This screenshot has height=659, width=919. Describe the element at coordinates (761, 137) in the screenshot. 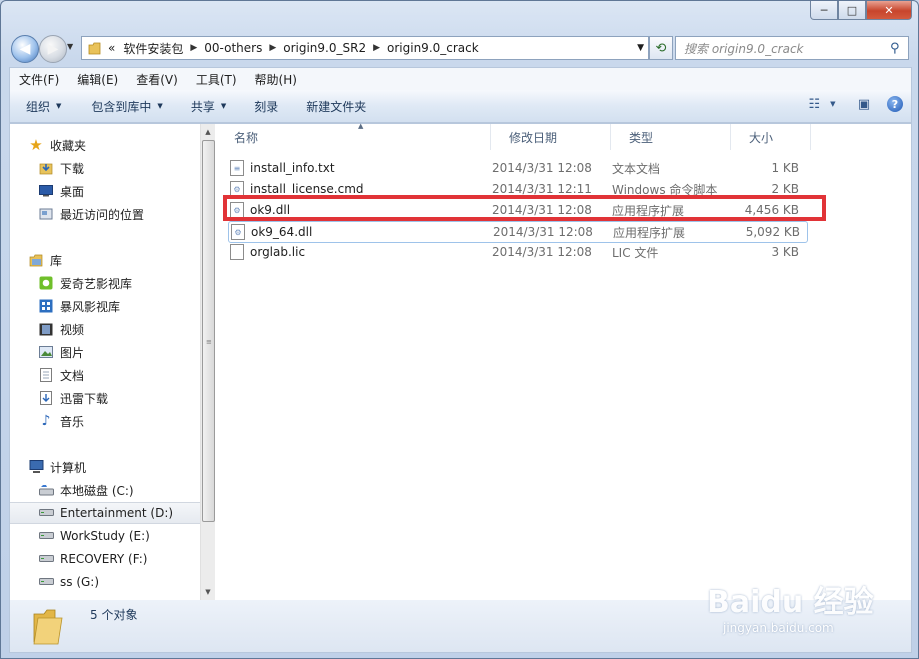

I see `column-label: 大小` at that location.